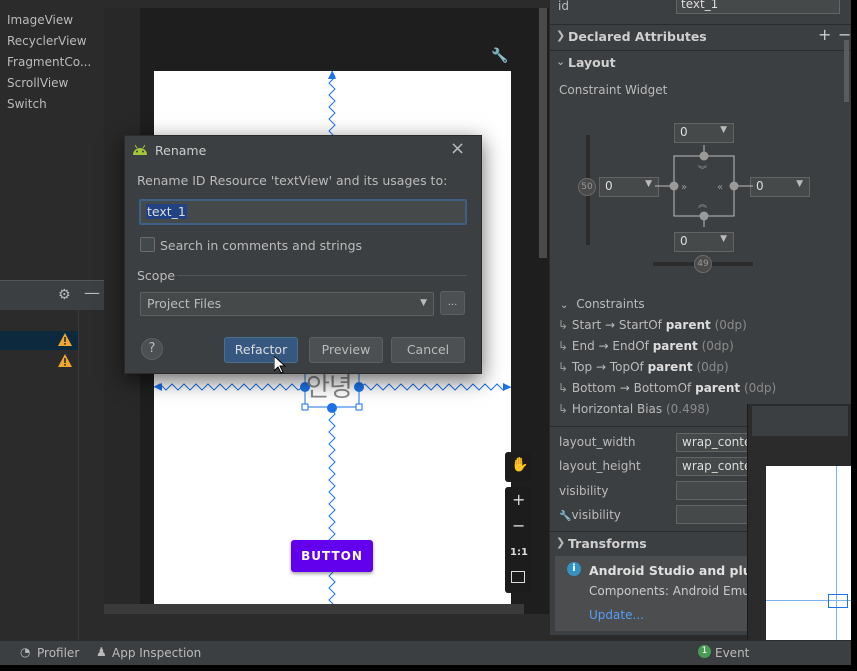  Describe the element at coordinates (346, 350) in the screenshot. I see `preview-button: Preview` at that location.